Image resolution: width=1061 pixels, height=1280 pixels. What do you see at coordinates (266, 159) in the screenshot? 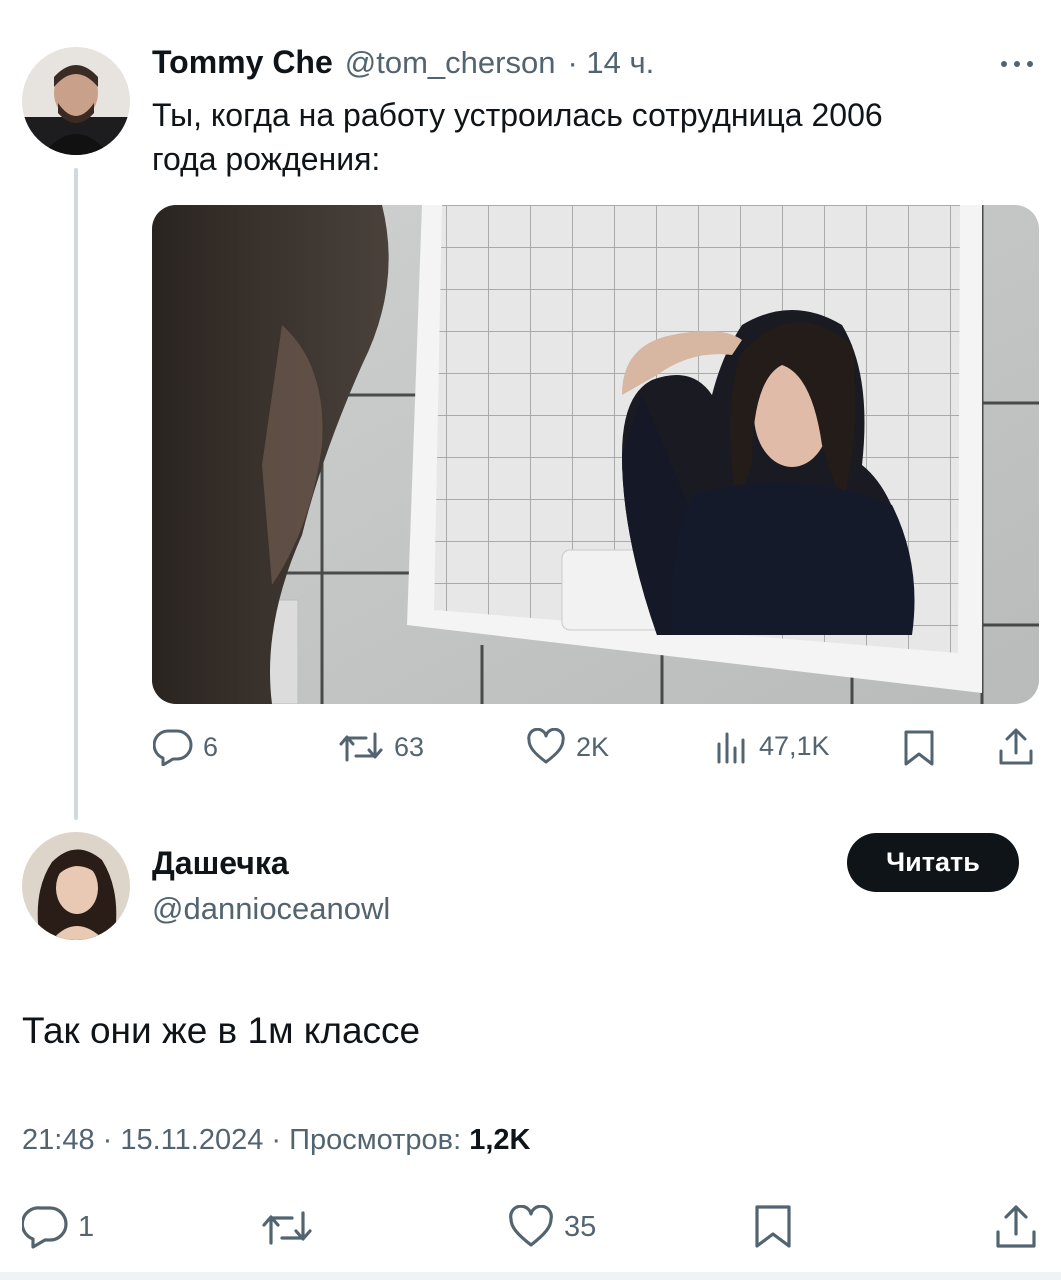
I see `tweet-text-line-2: года рождения:` at bounding box center [266, 159].